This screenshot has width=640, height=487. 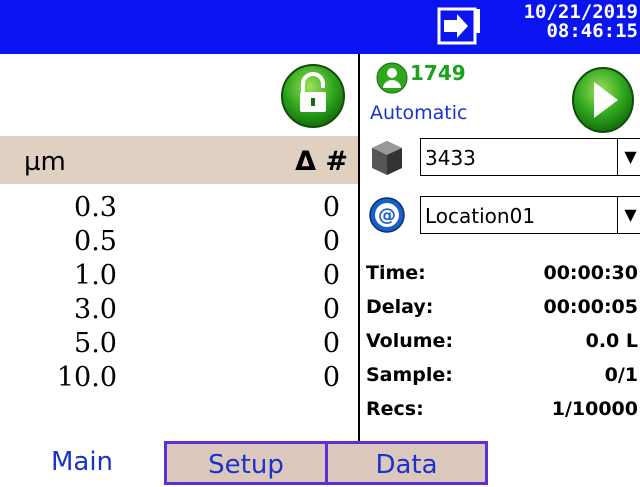 I want to click on size-cell: 0.5, so click(x=95, y=241).